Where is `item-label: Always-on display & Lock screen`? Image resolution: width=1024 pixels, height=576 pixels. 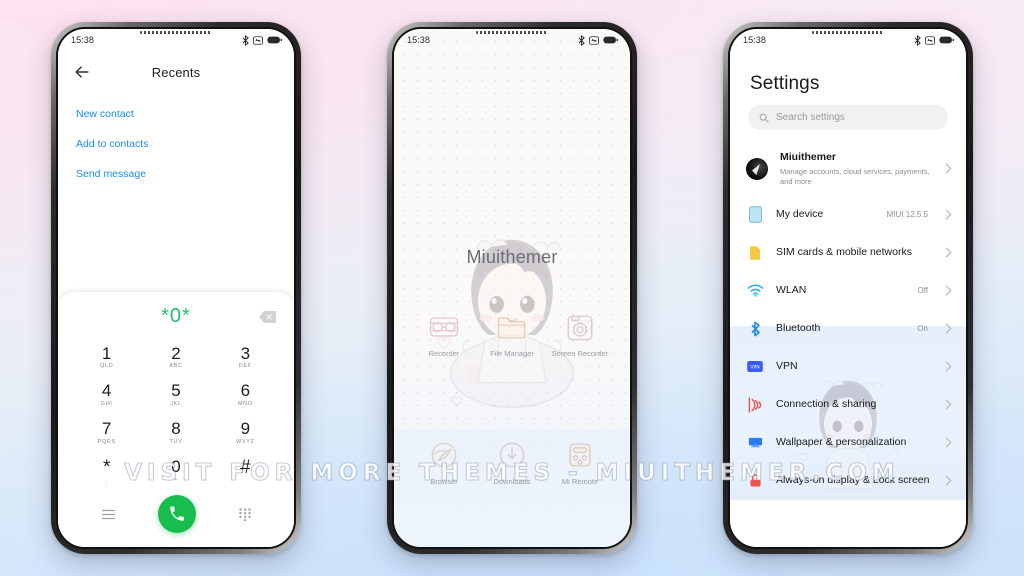
item-label: Always-on display & Lock screen is located at coordinates (853, 480).